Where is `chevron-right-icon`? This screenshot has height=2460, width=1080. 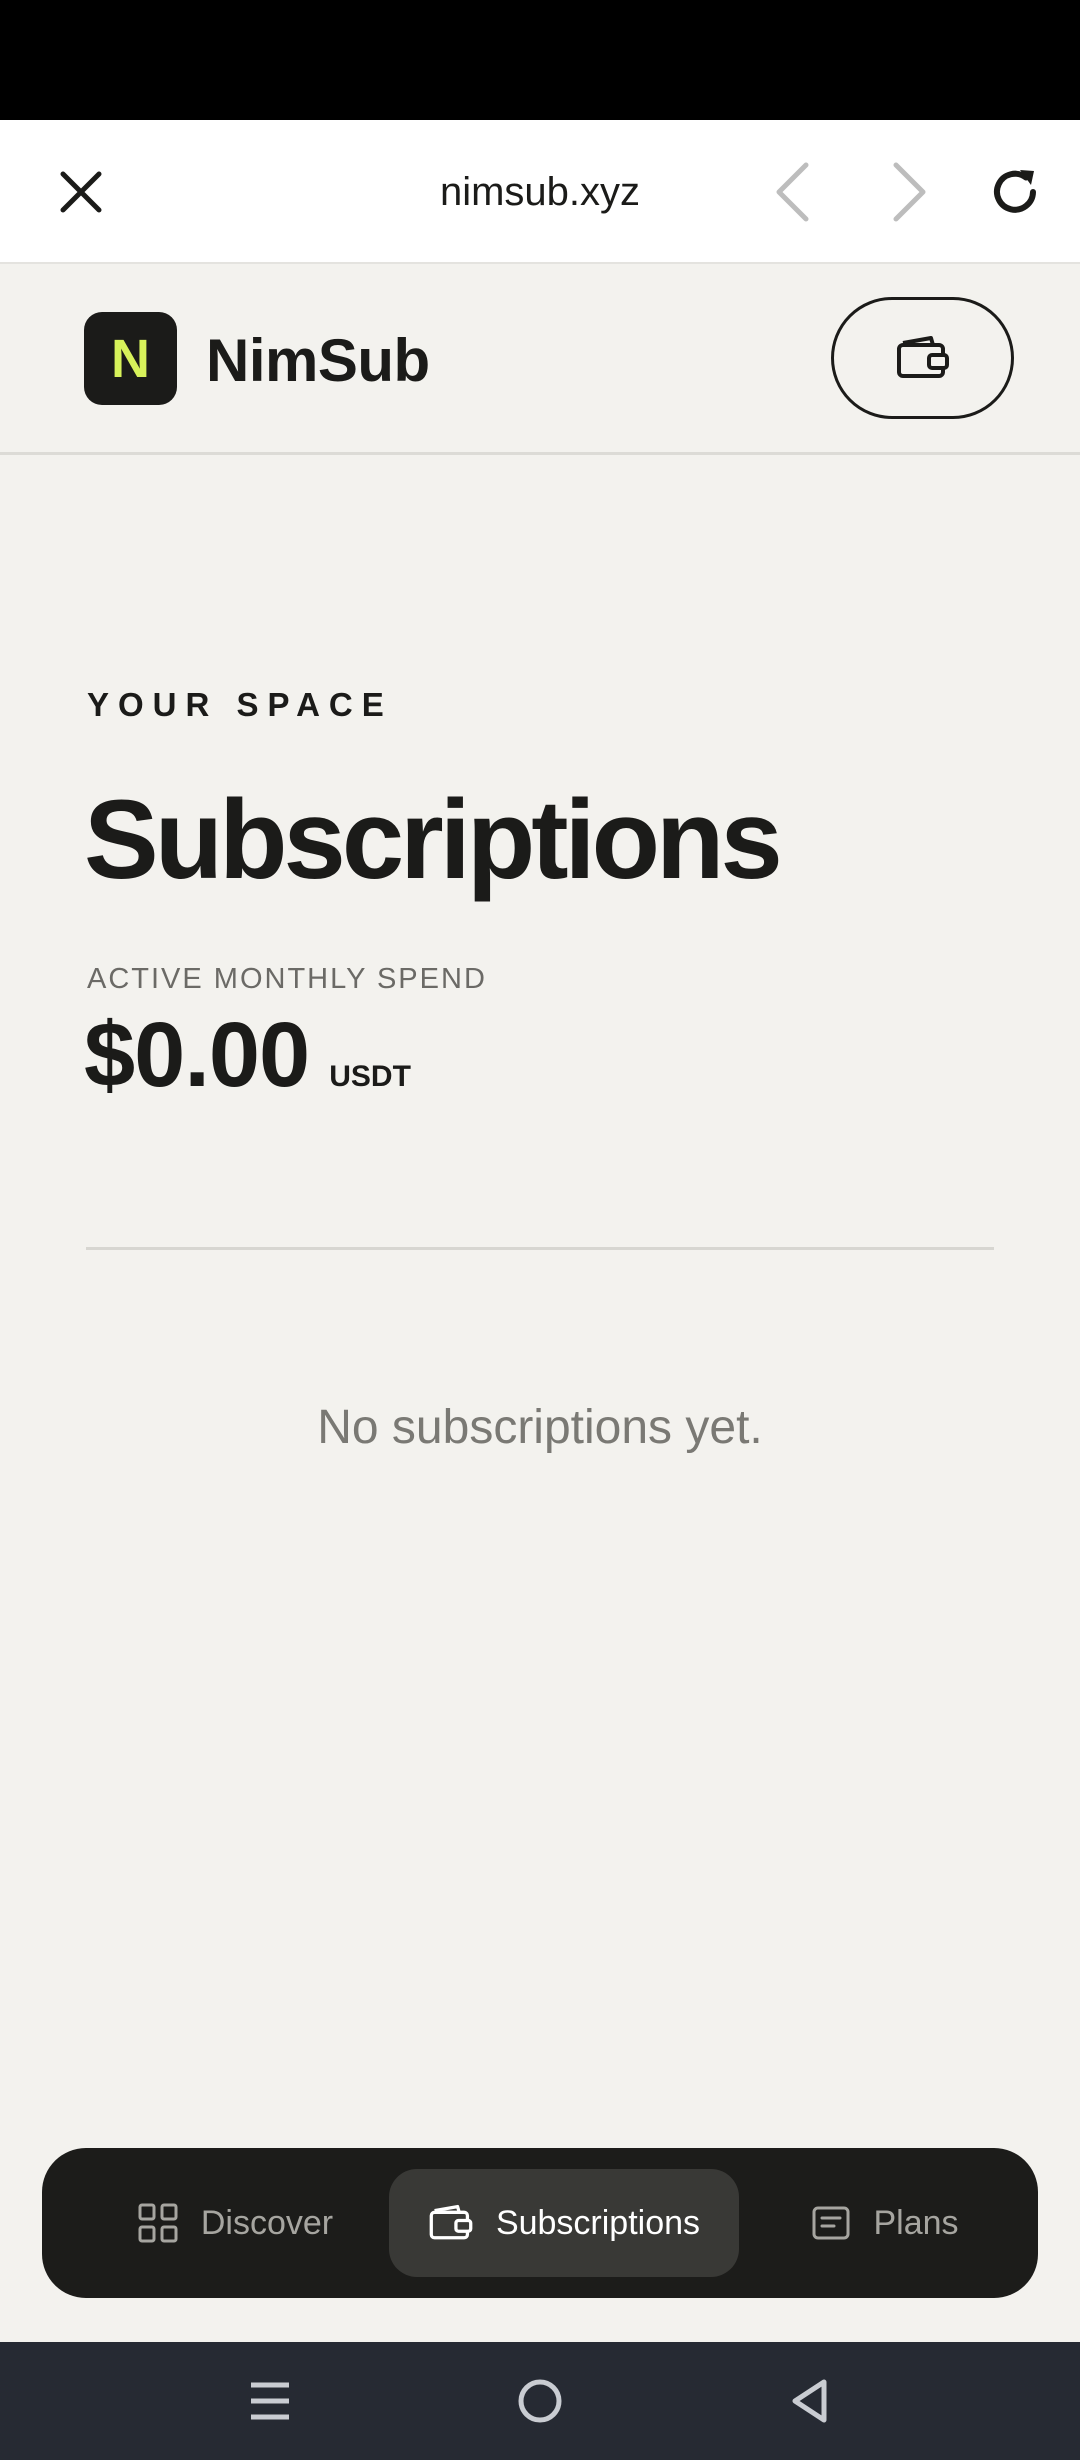 chevron-right-icon is located at coordinates (909, 192).